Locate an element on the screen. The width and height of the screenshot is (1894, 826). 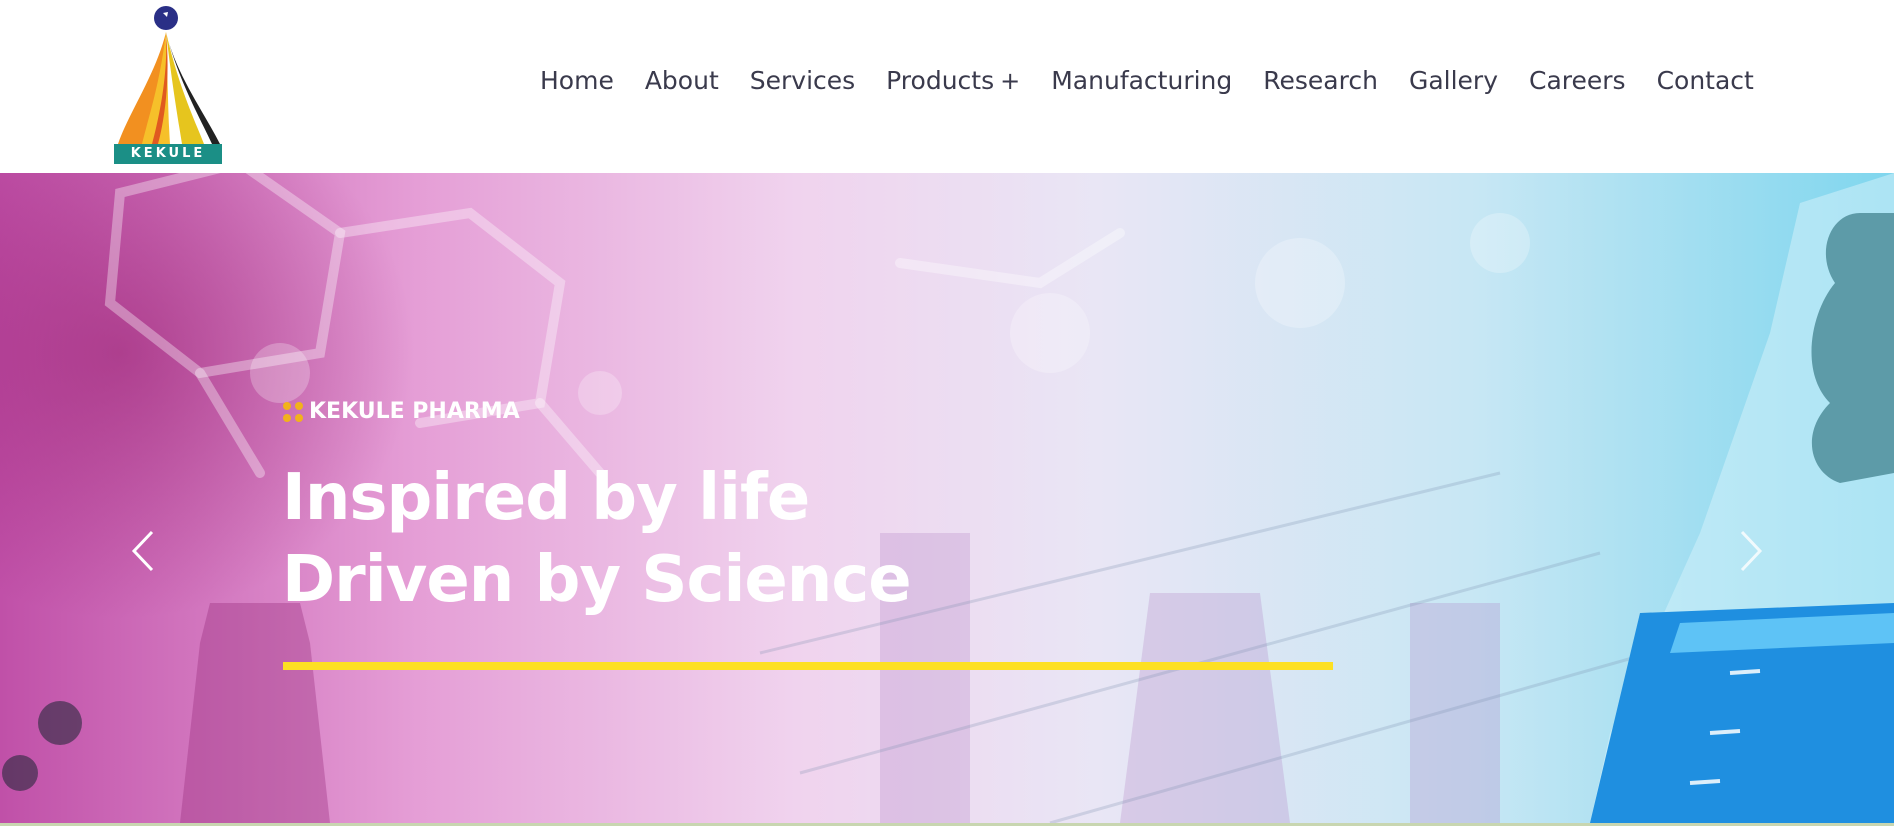
hero-eyebrow: KEKULE PHARMA is located at coordinates (401, 411).